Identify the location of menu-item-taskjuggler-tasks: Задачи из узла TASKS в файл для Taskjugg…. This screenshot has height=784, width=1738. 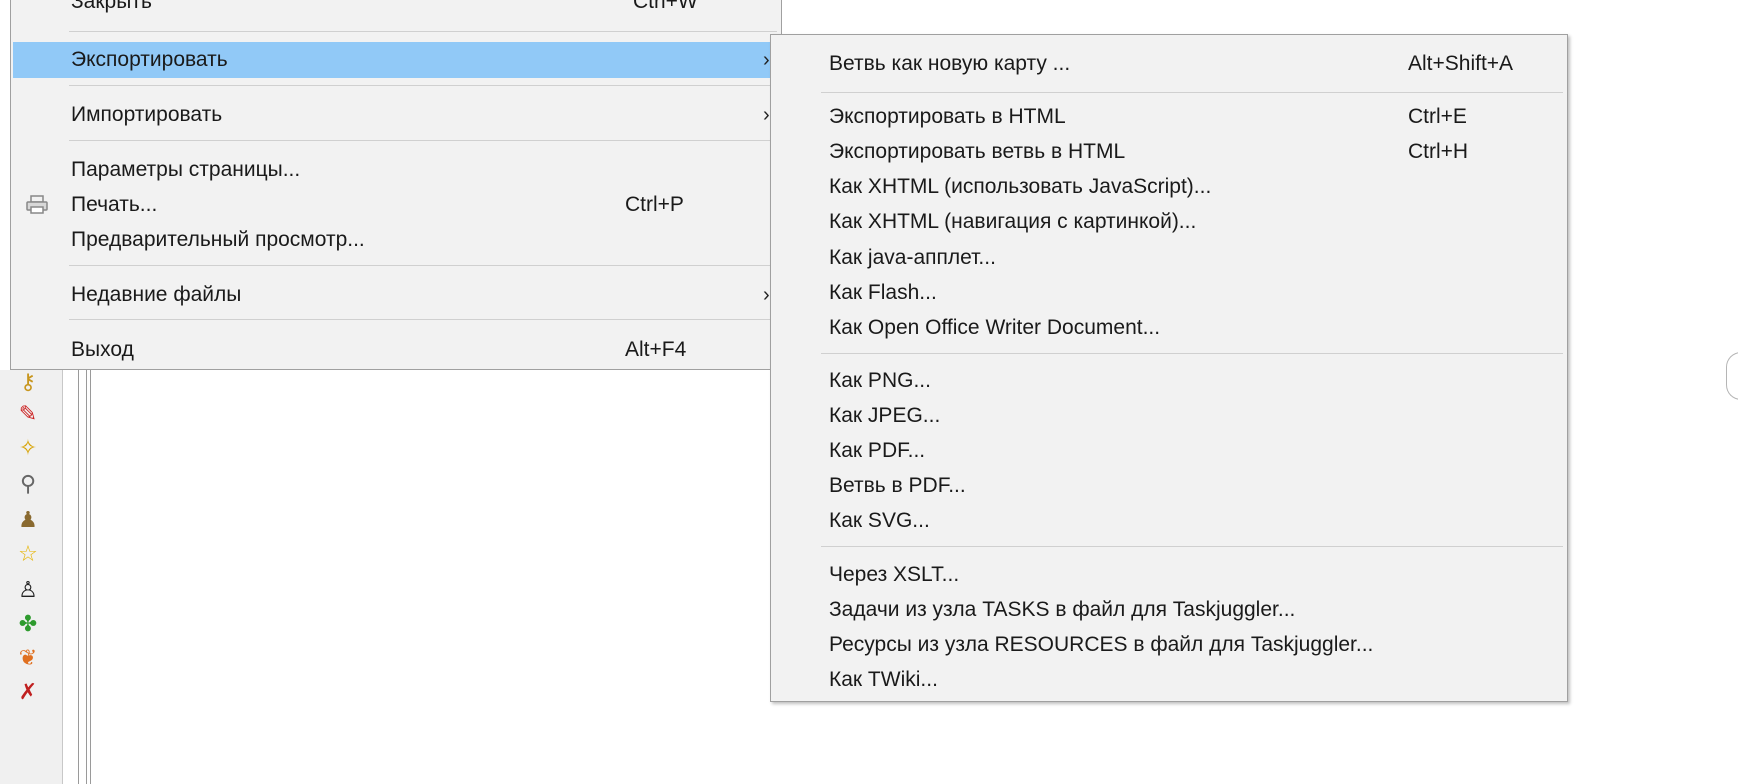
(1169, 610).